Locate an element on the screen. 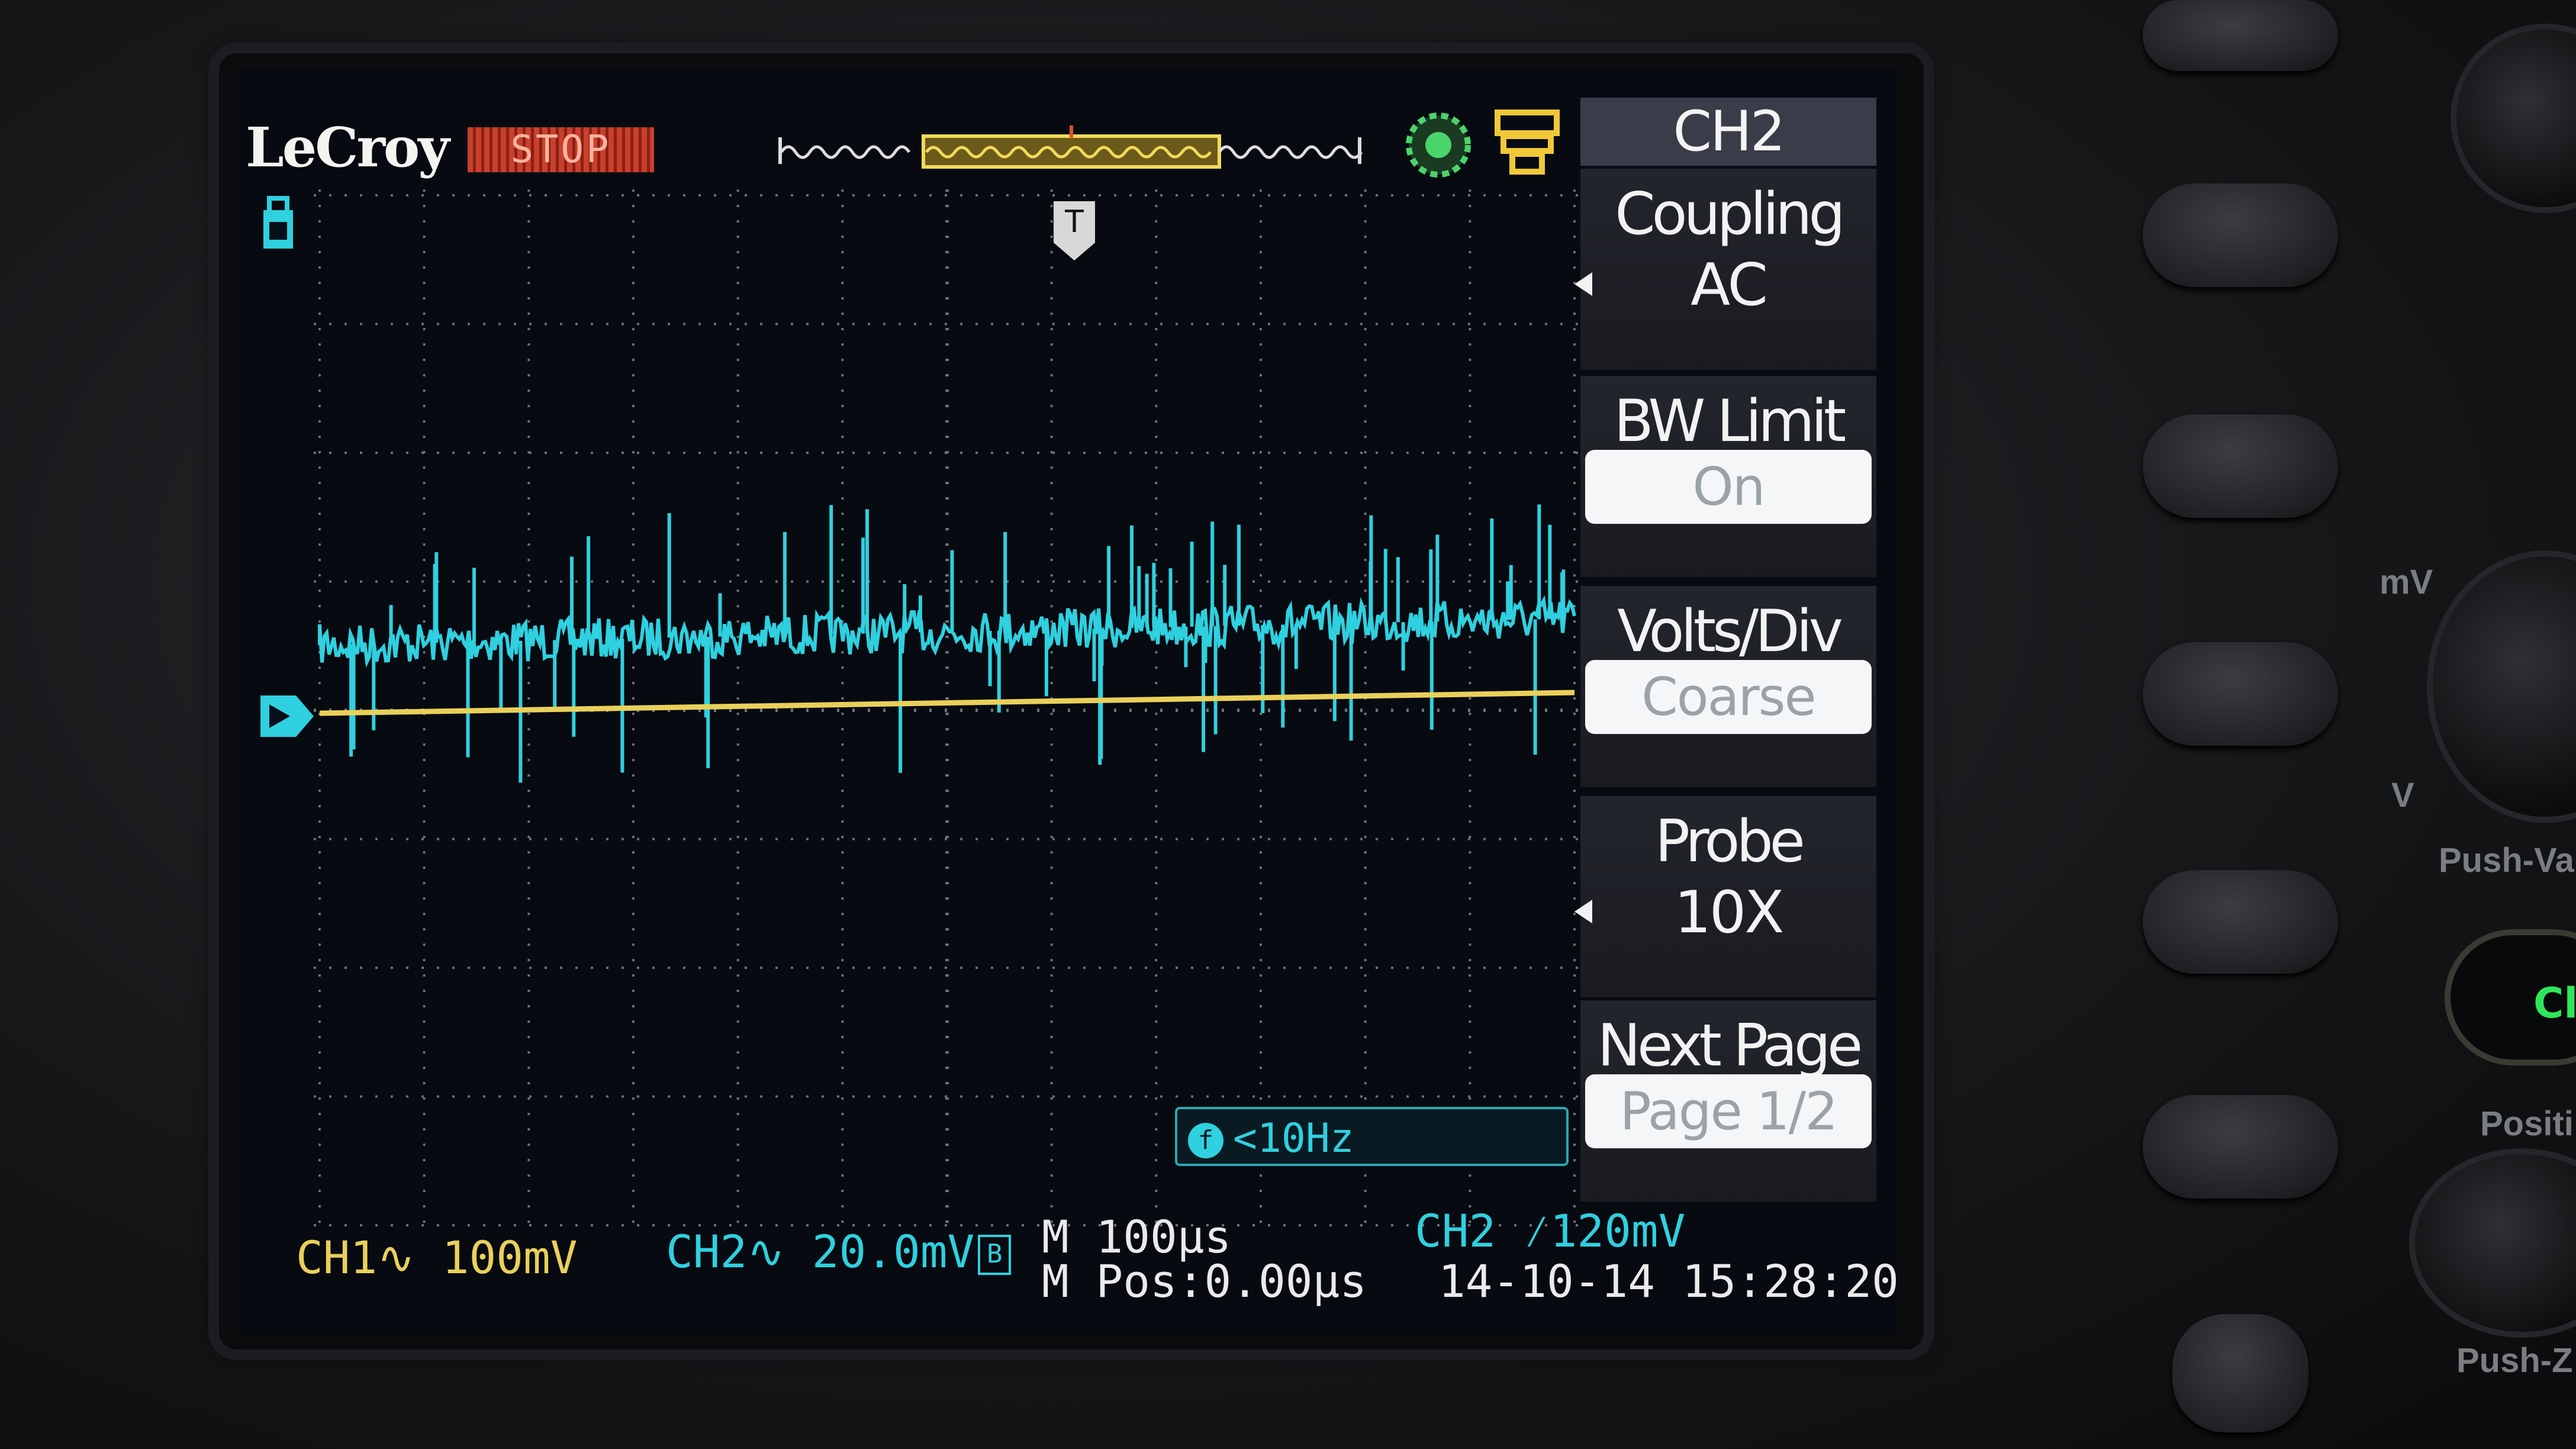 The image size is (2576, 1449). trigger-level: CH2 ⁄120mV is located at coordinates (1551, 1231).